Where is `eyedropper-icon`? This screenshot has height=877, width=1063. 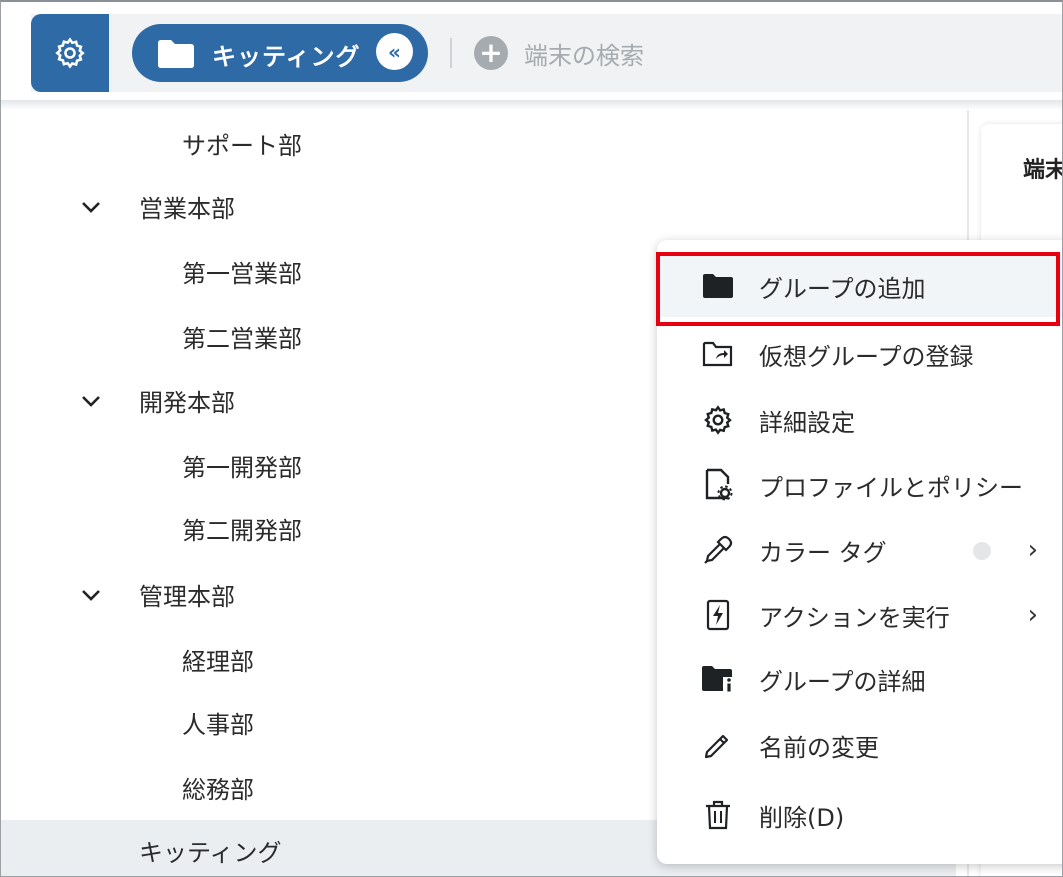 eyedropper-icon is located at coordinates (718, 550).